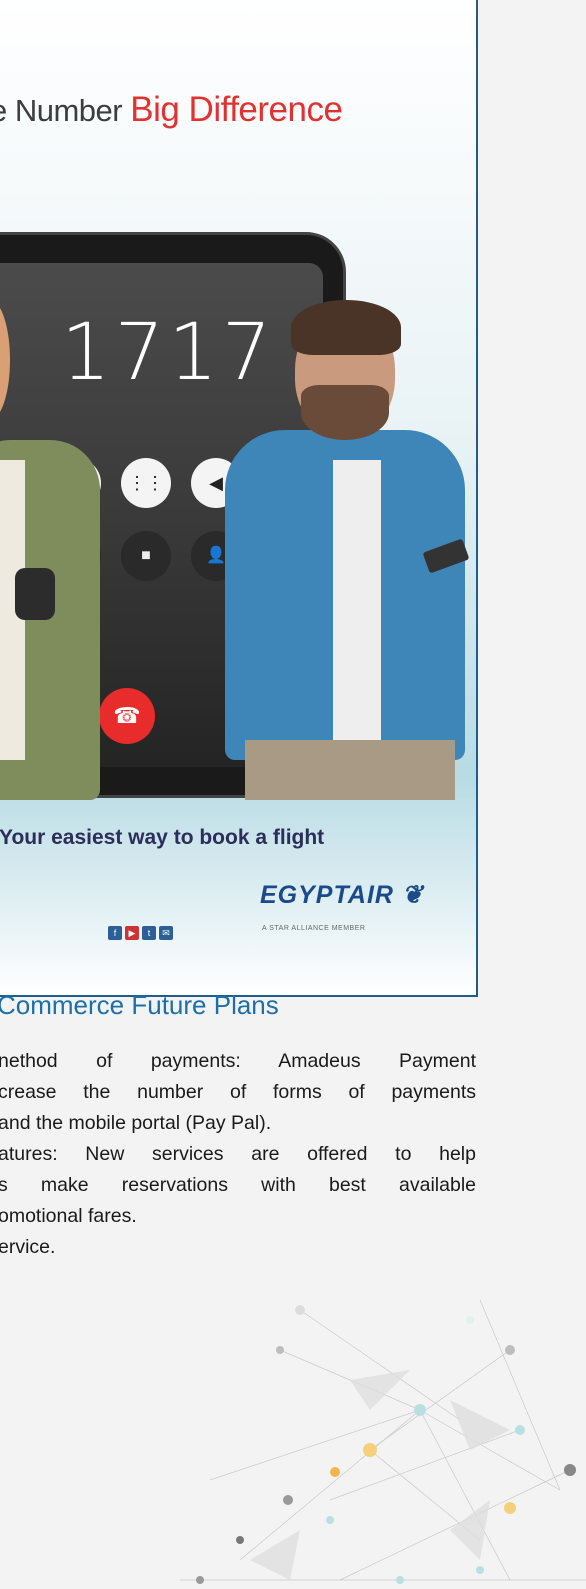 Image resolution: width=586 pixels, height=1589 pixels. Describe the element at coordinates (35, 594) in the screenshot. I see `coffee-cup` at that location.